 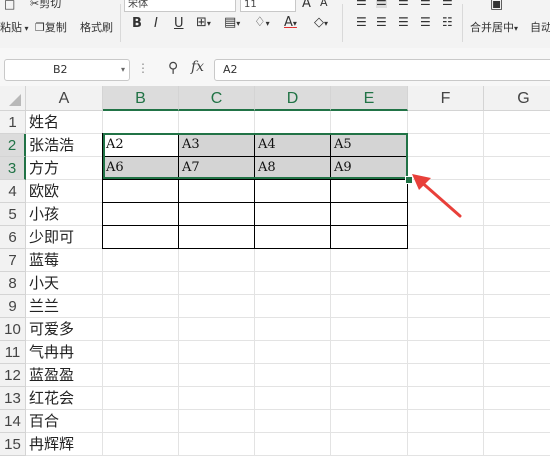 I want to click on indent-icon: ☰, so click(x=447, y=4).